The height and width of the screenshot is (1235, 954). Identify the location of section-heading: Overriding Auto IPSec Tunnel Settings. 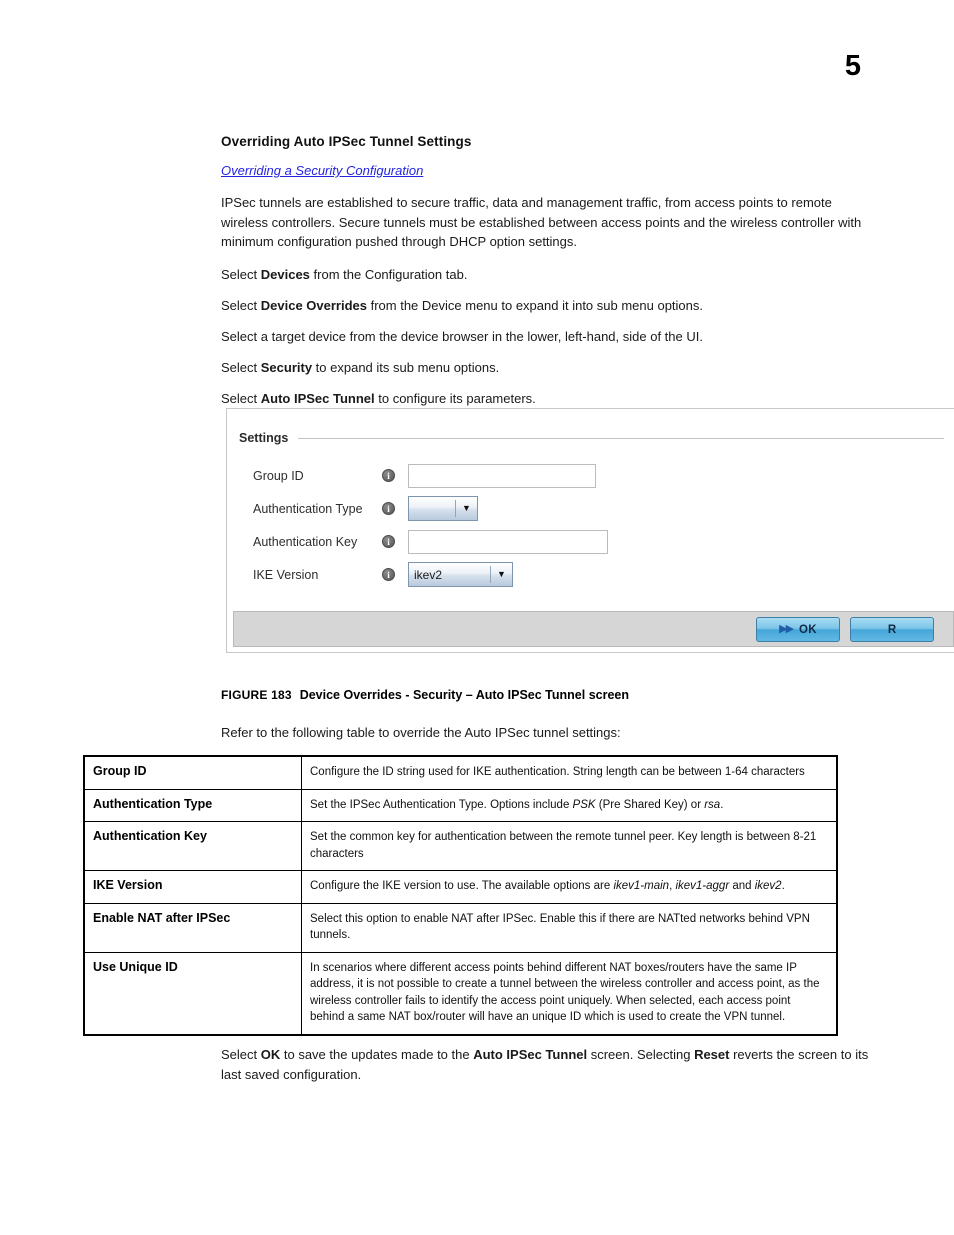
(346, 141).